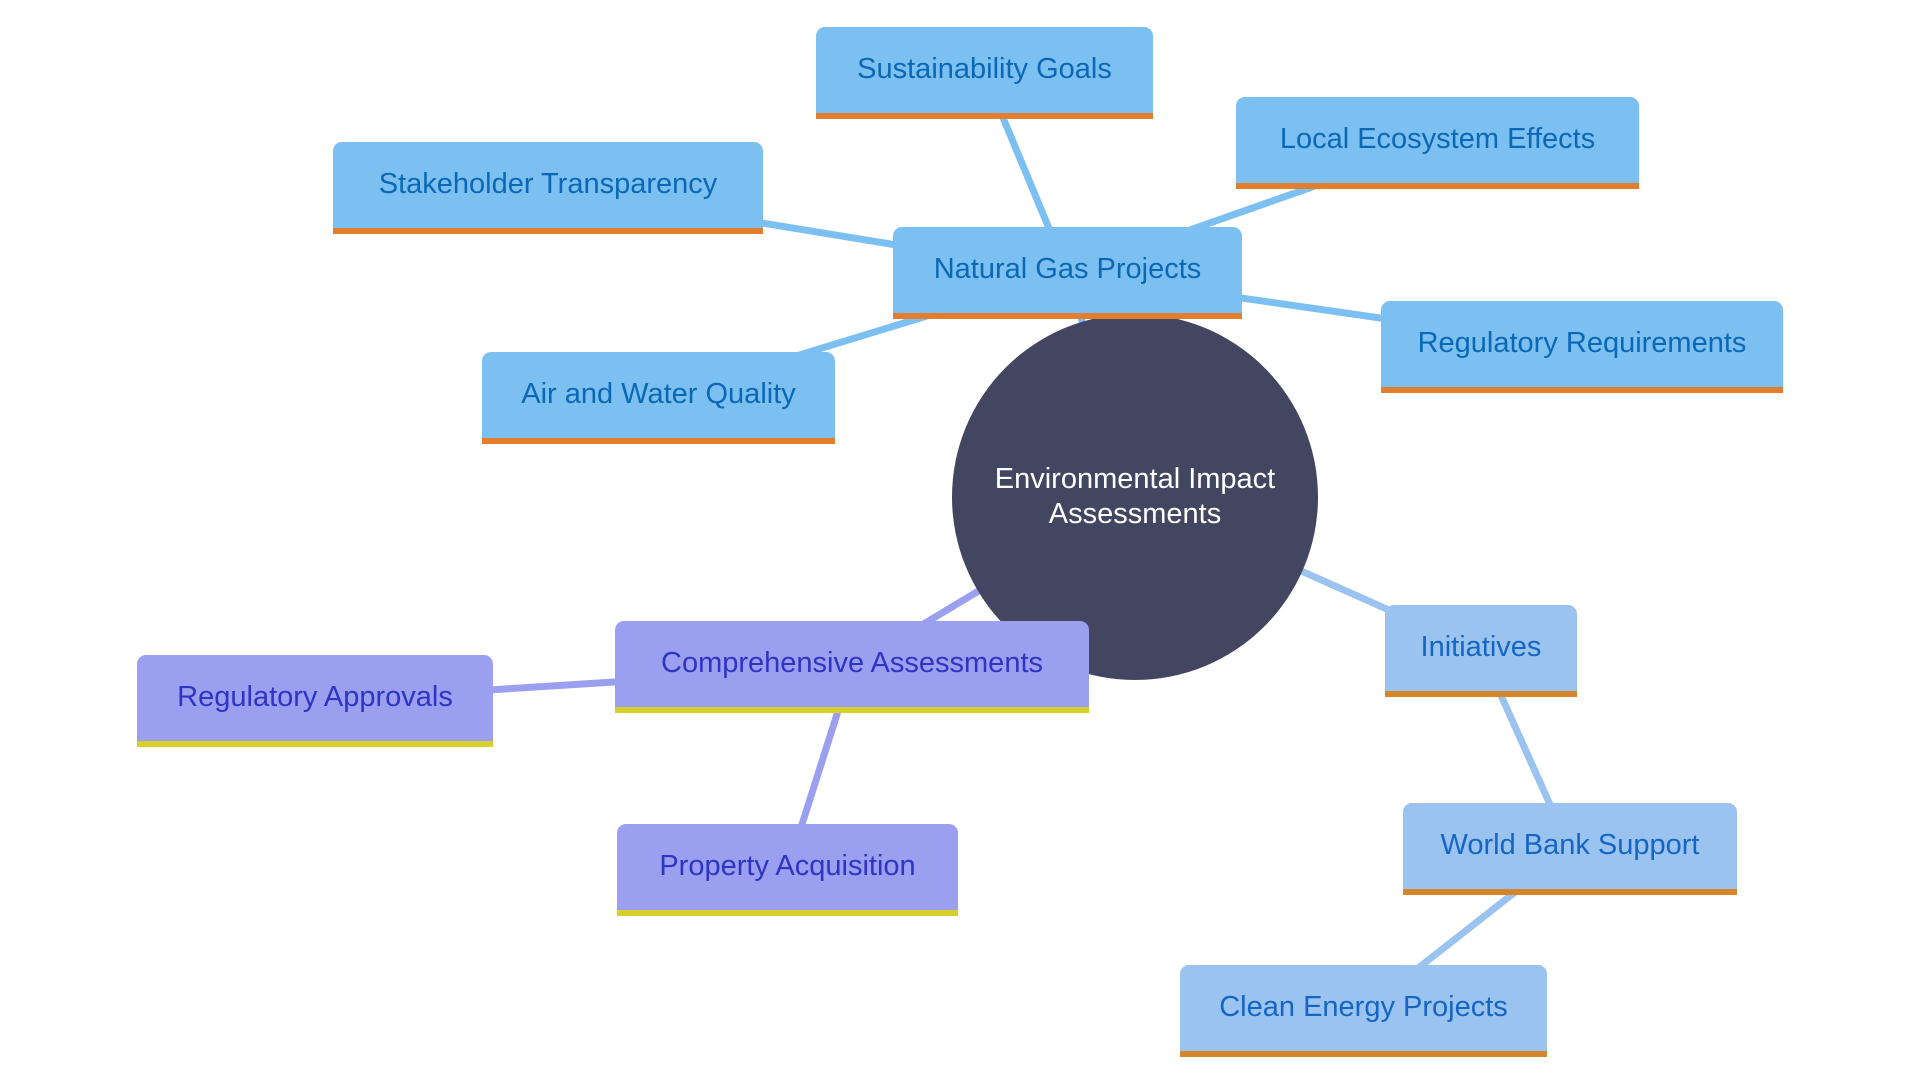 This screenshot has width=1920, height=1080. What do you see at coordinates (1437, 138) in the screenshot?
I see `node-label: Local Ecosystem Effects` at bounding box center [1437, 138].